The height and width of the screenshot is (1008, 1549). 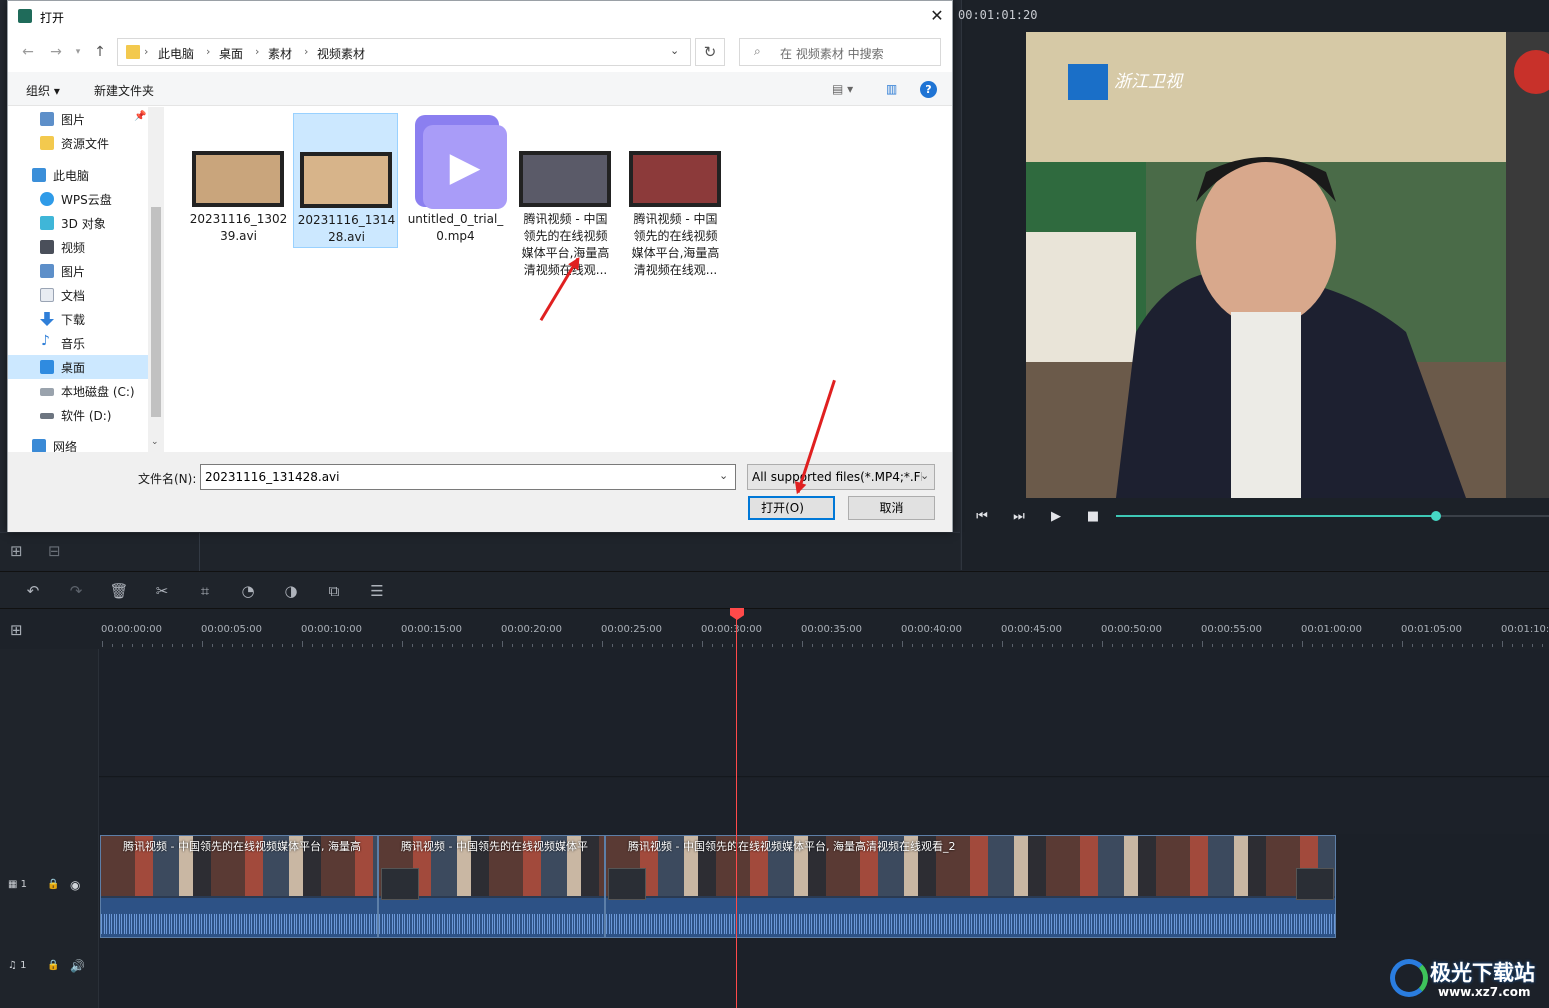 What do you see at coordinates (532, 629) in the screenshot?
I see `ruler-tick-label: 00:00:20:00` at bounding box center [532, 629].